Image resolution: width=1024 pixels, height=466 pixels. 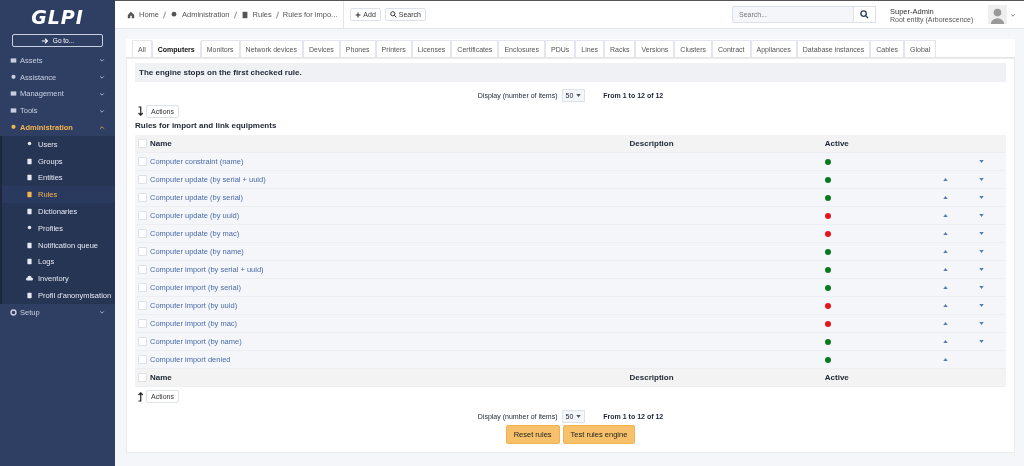 What do you see at coordinates (244, 14) in the screenshot?
I see `book-icon` at bounding box center [244, 14].